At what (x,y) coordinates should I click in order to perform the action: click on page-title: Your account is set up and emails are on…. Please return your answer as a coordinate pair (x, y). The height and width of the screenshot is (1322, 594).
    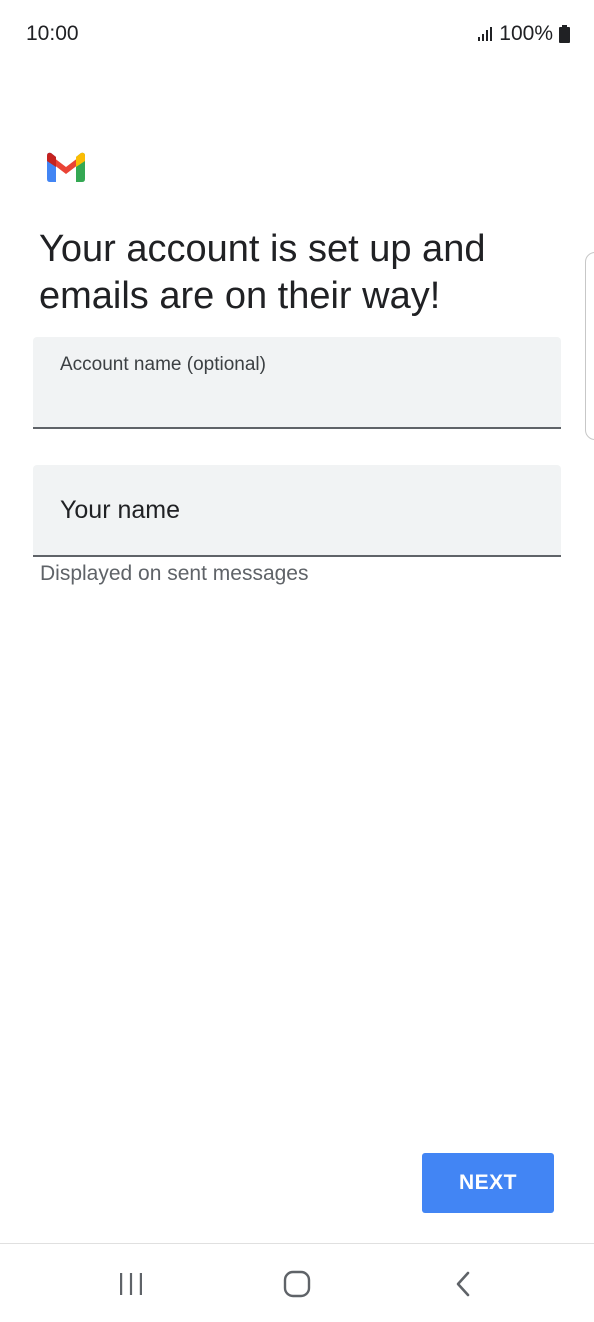
    Looking at the image, I should click on (262, 272).